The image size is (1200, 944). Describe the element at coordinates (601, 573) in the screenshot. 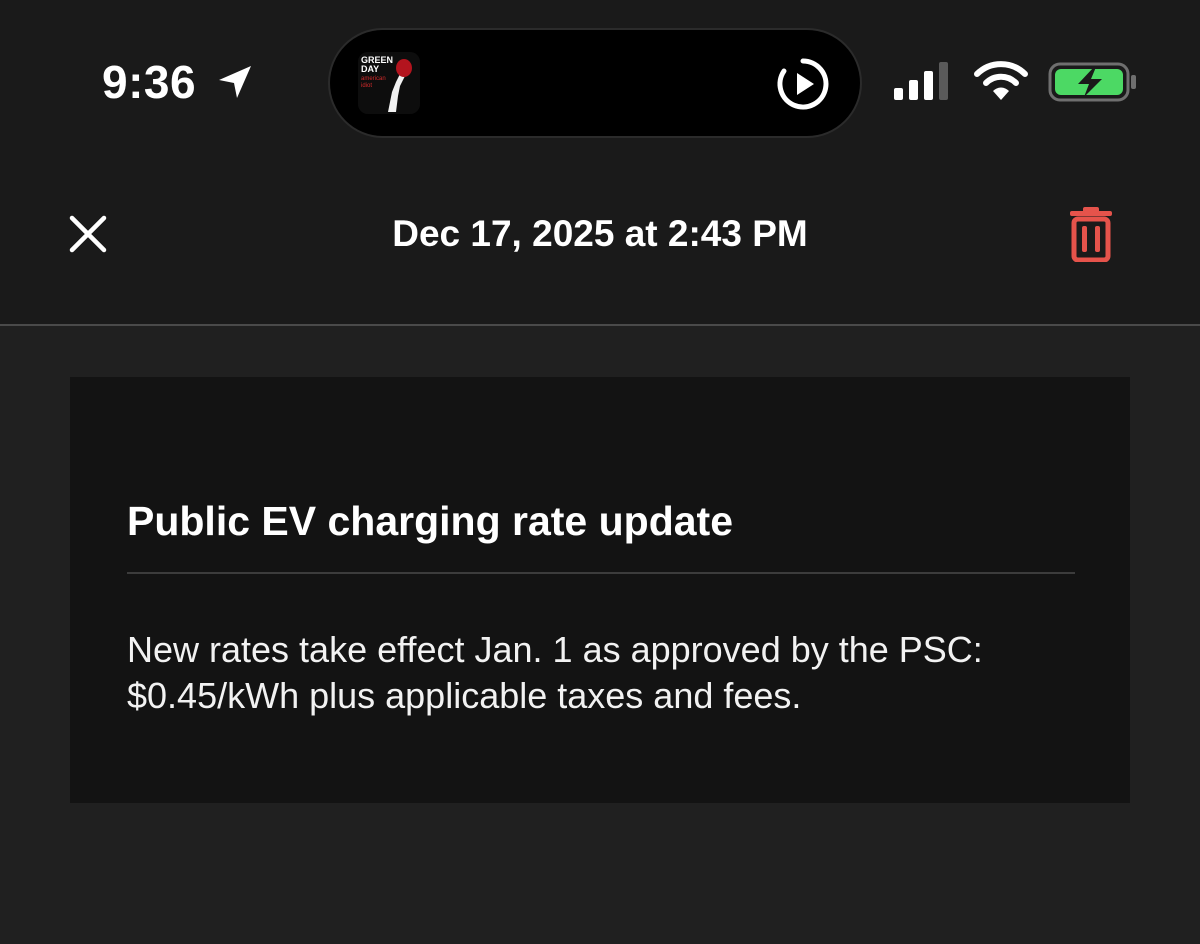

I see `message-divider` at that location.